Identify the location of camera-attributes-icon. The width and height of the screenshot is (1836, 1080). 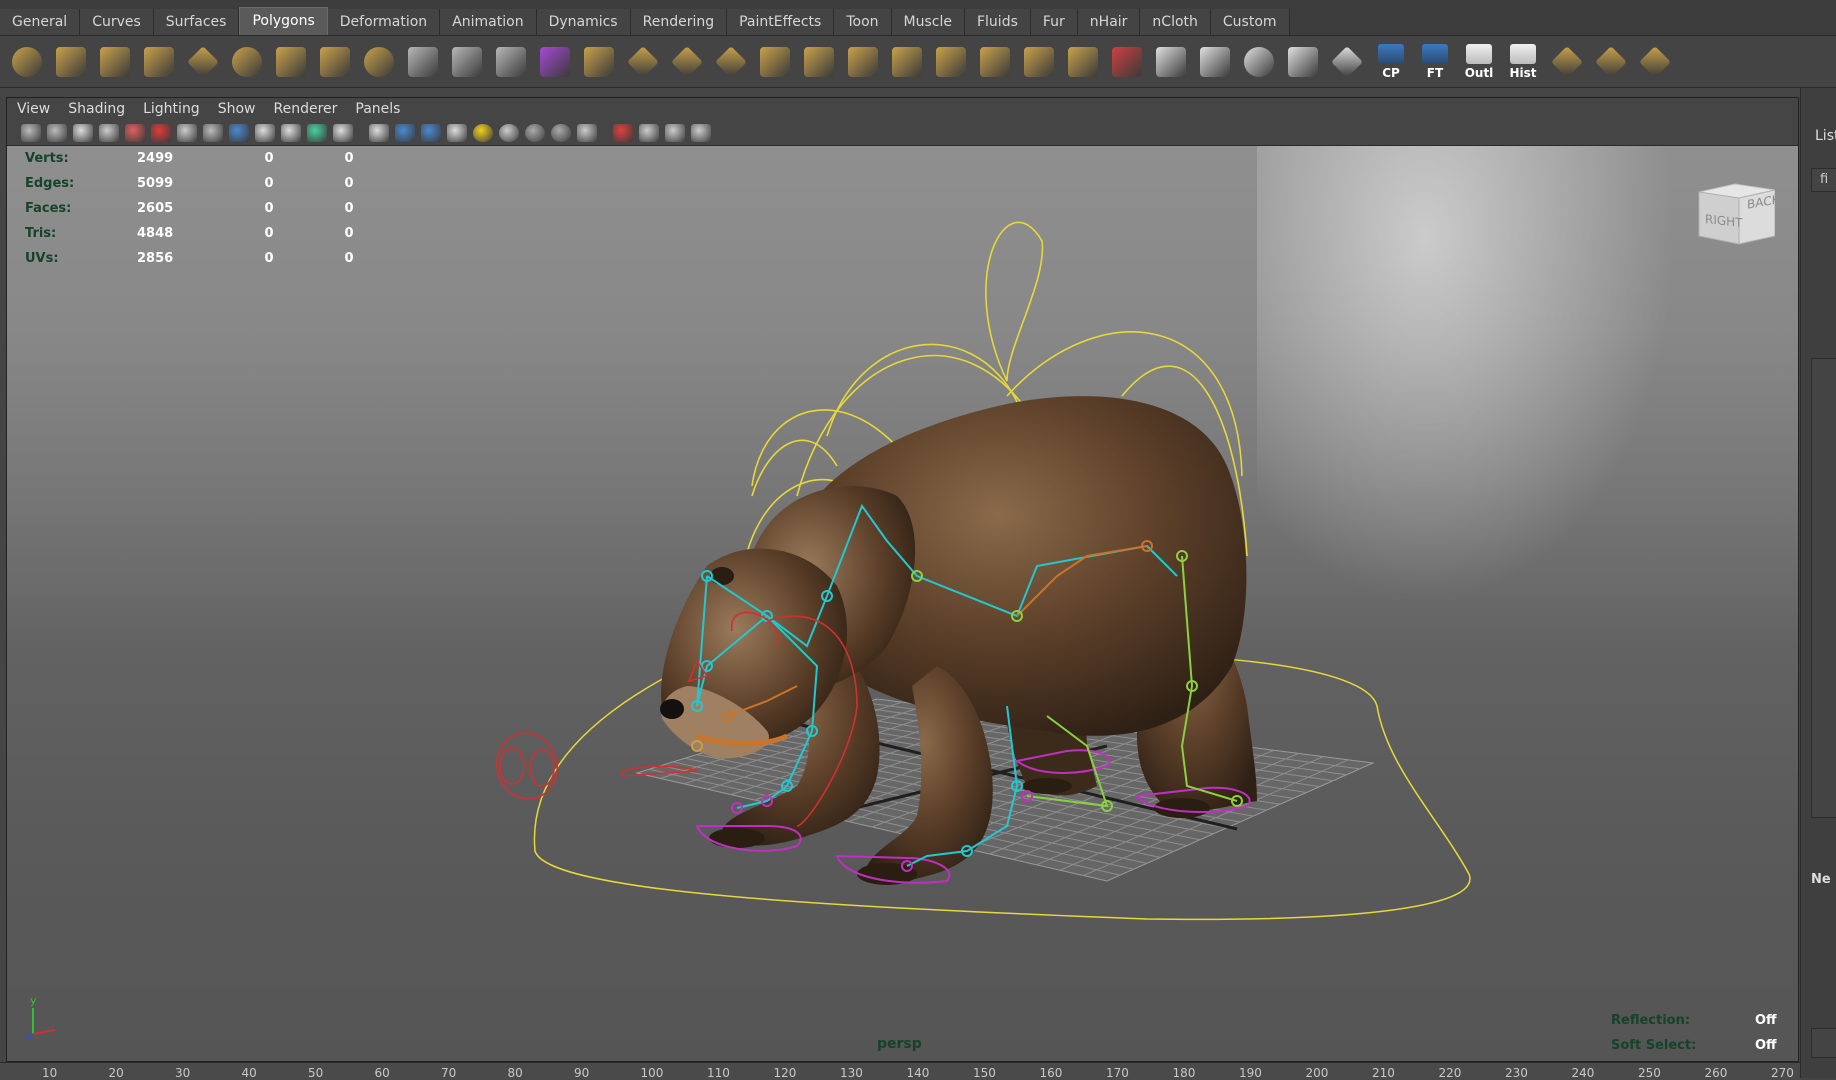
(57, 132).